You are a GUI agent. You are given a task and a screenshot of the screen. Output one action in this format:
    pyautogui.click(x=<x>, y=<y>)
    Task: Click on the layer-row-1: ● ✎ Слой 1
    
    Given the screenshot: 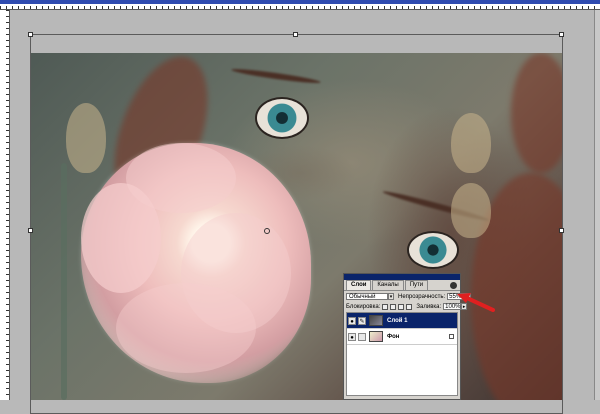 What is the action you would take?
    pyautogui.click(x=402, y=321)
    